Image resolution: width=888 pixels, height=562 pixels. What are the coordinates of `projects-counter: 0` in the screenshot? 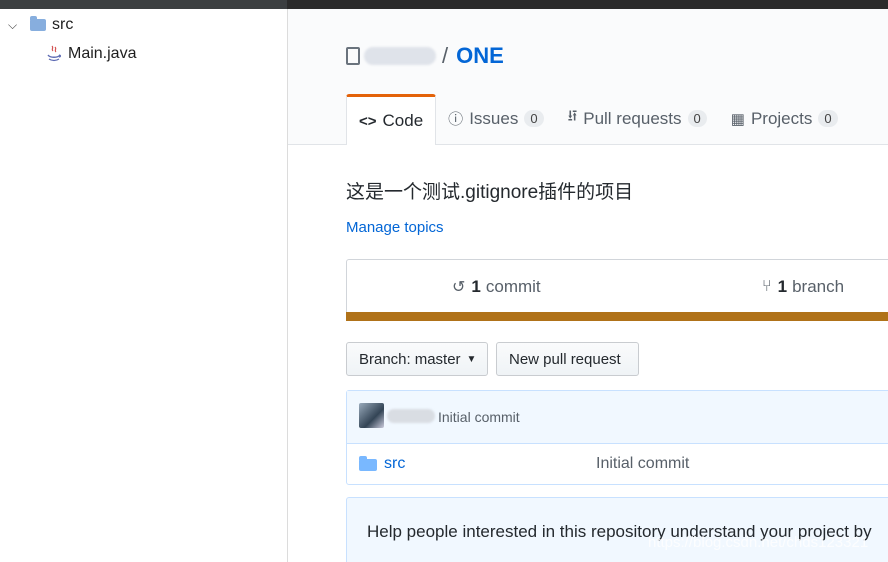 It's located at (828, 118).